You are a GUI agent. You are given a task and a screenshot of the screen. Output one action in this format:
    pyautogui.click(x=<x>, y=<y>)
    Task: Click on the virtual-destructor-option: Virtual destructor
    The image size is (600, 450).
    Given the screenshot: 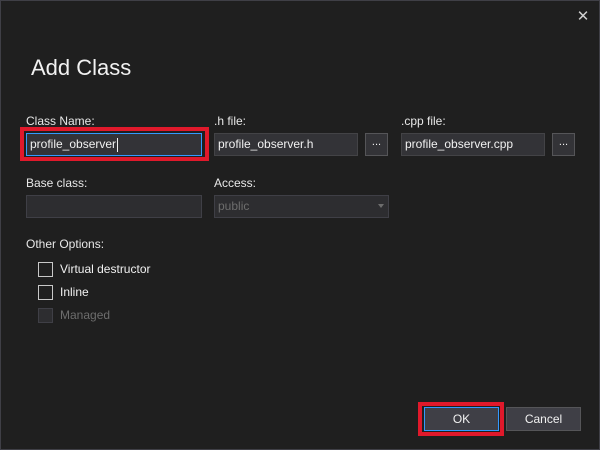 What is the action you would take?
    pyautogui.click(x=94, y=269)
    